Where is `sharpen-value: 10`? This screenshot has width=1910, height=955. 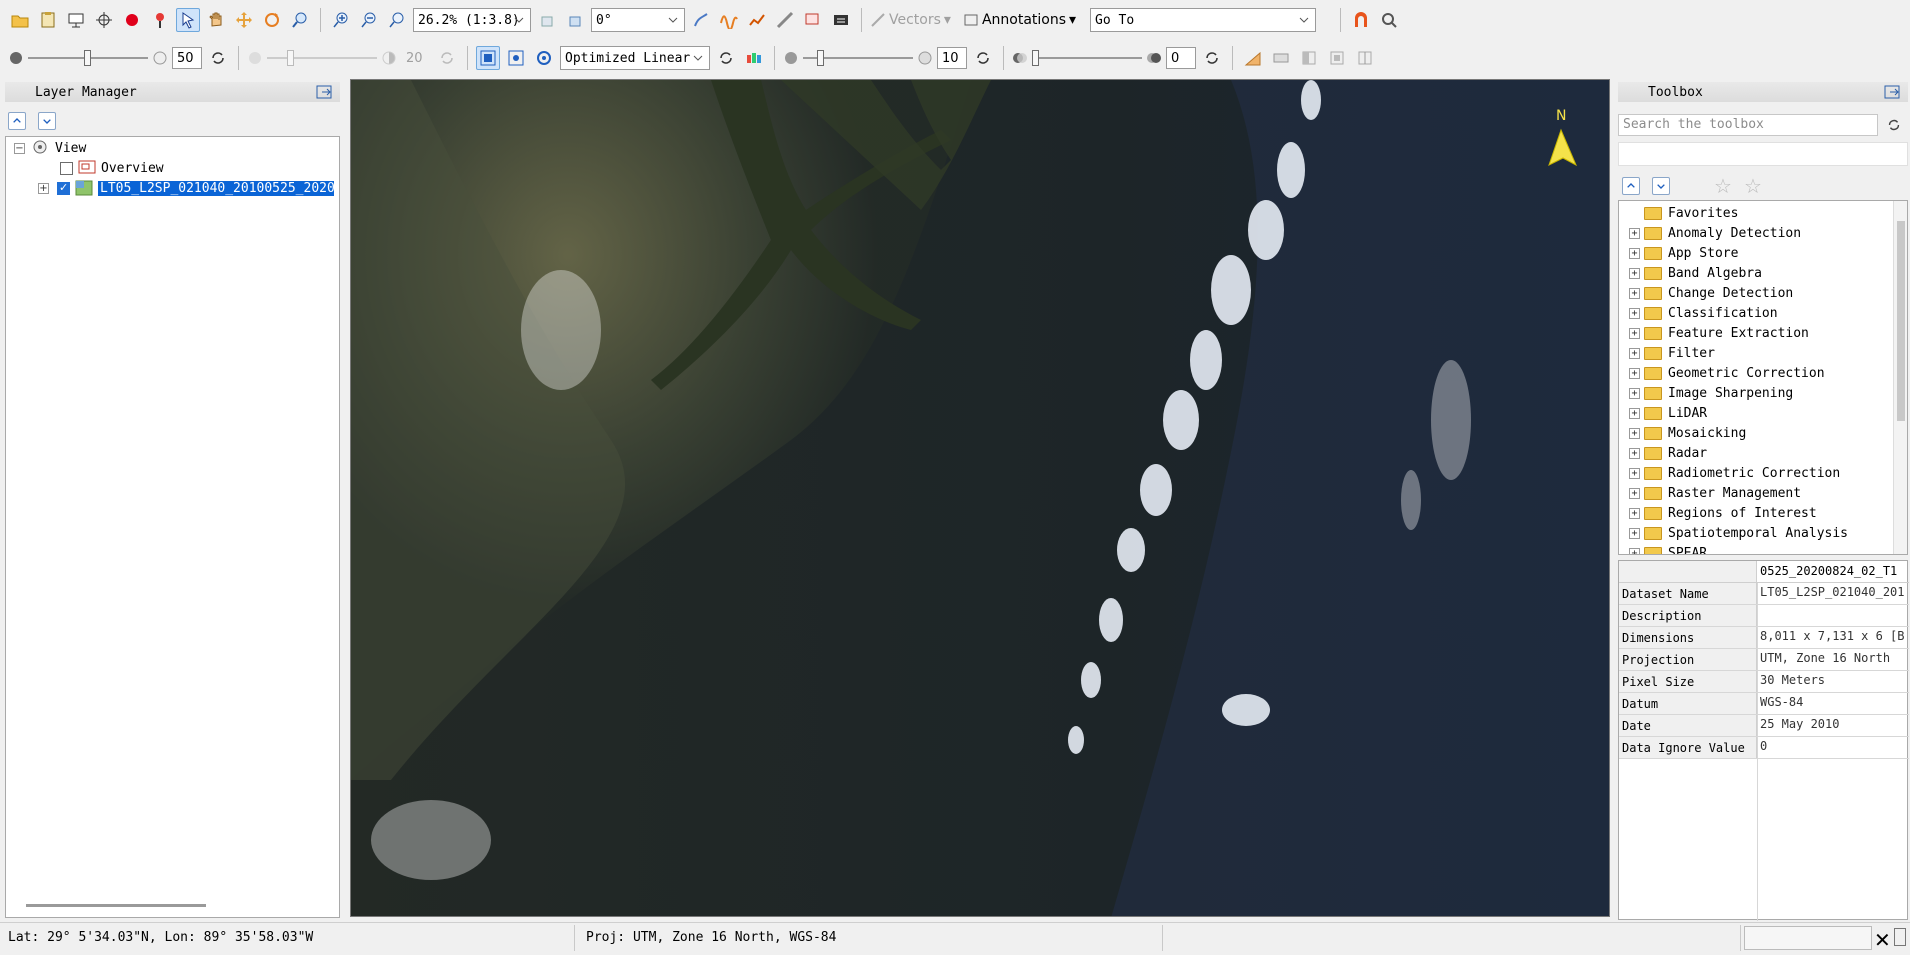 sharpen-value: 10 is located at coordinates (952, 58).